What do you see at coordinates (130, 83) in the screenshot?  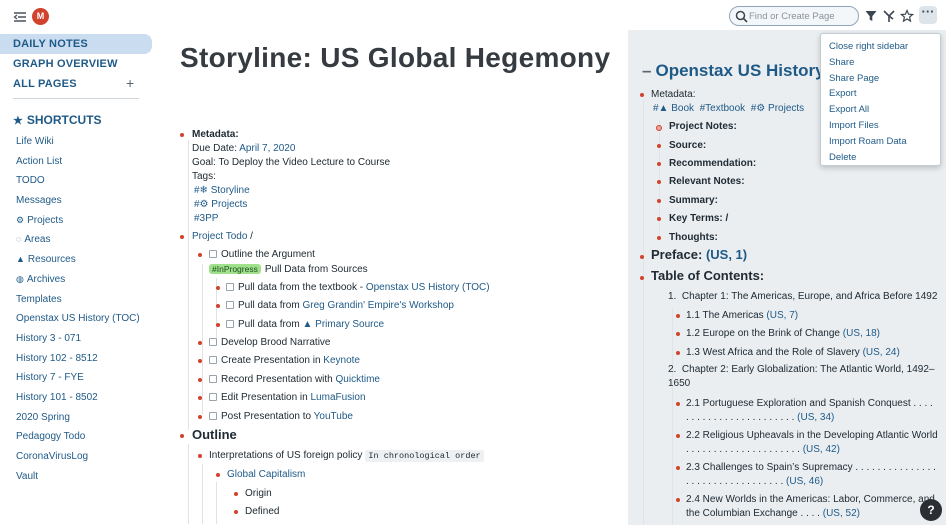 I see `add-page-icon: +` at bounding box center [130, 83].